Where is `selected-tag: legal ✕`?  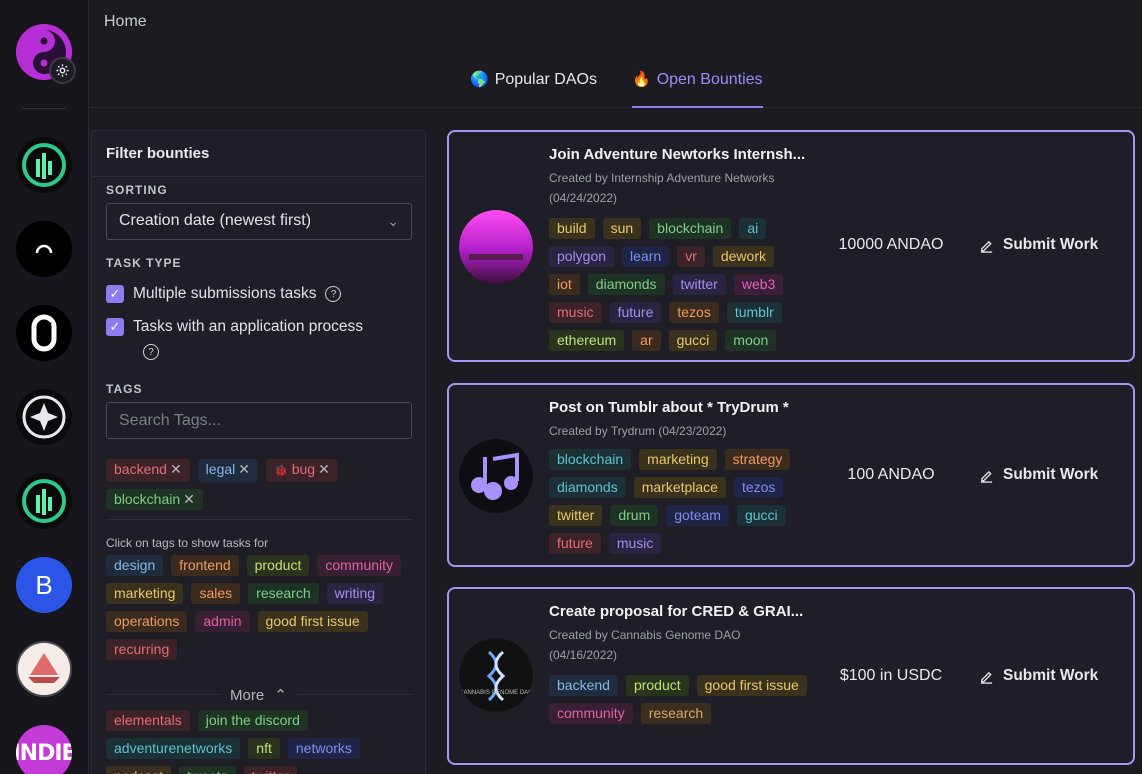
selected-tag: legal ✕ is located at coordinates (227, 470).